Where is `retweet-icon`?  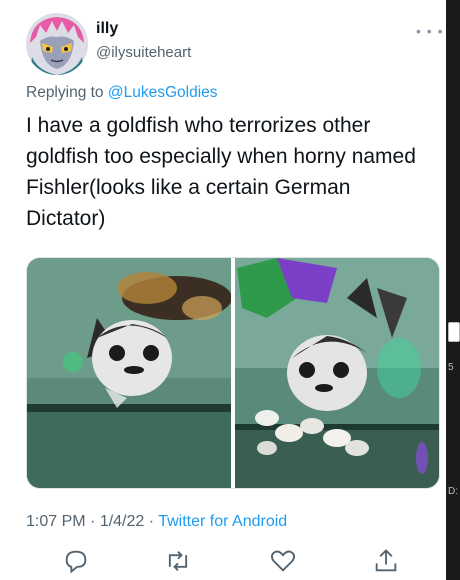 retweet-icon is located at coordinates (178, 561).